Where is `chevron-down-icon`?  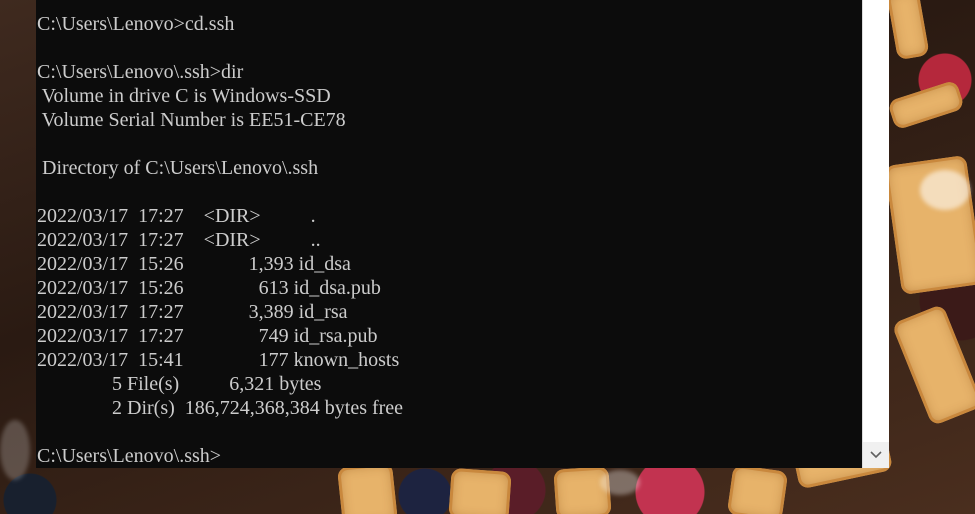
chevron-down-icon is located at coordinates (876, 455).